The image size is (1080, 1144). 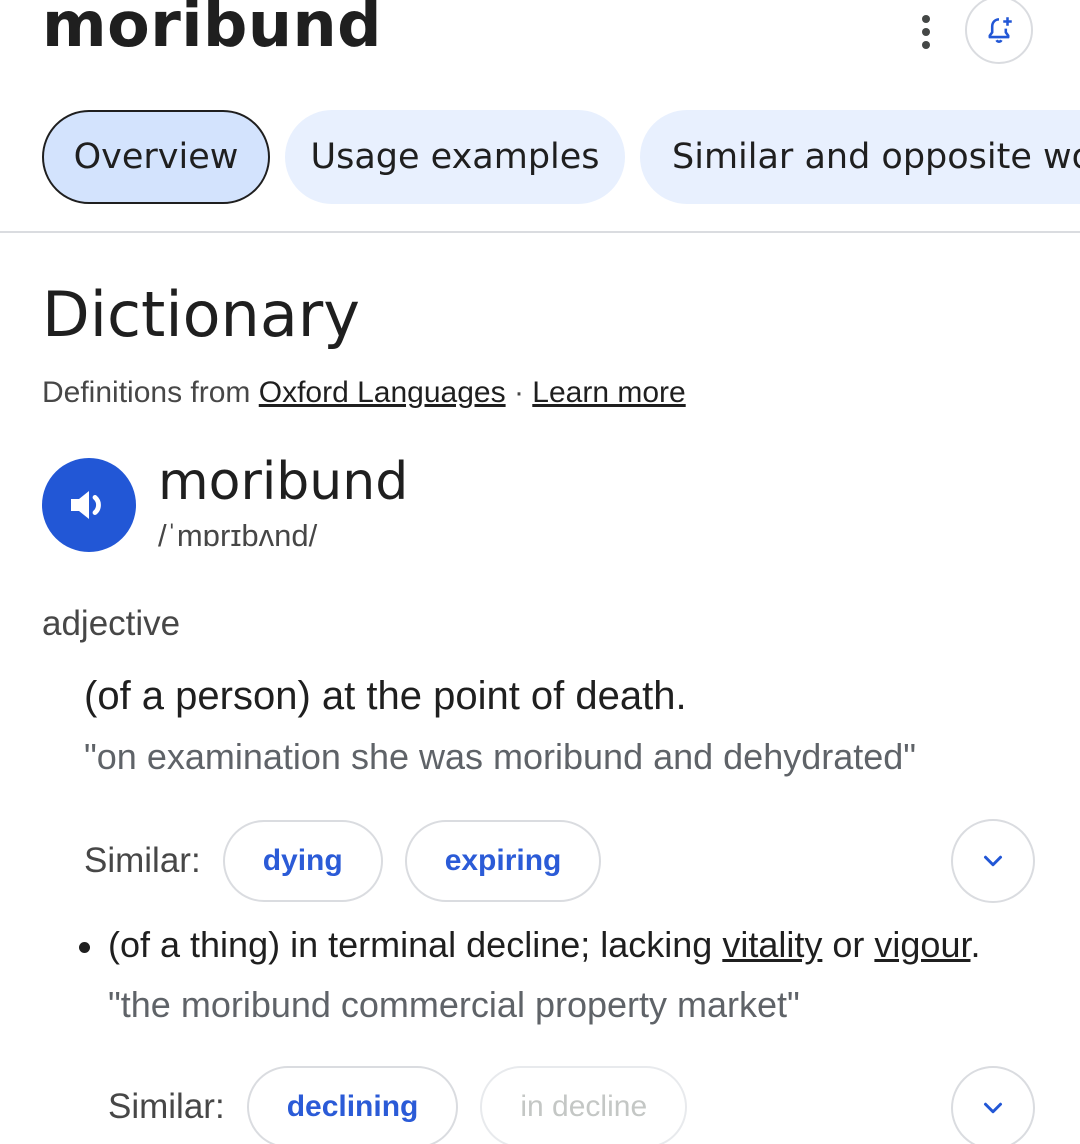 What do you see at coordinates (111, 623) in the screenshot?
I see `part-of-speech: adjective` at bounding box center [111, 623].